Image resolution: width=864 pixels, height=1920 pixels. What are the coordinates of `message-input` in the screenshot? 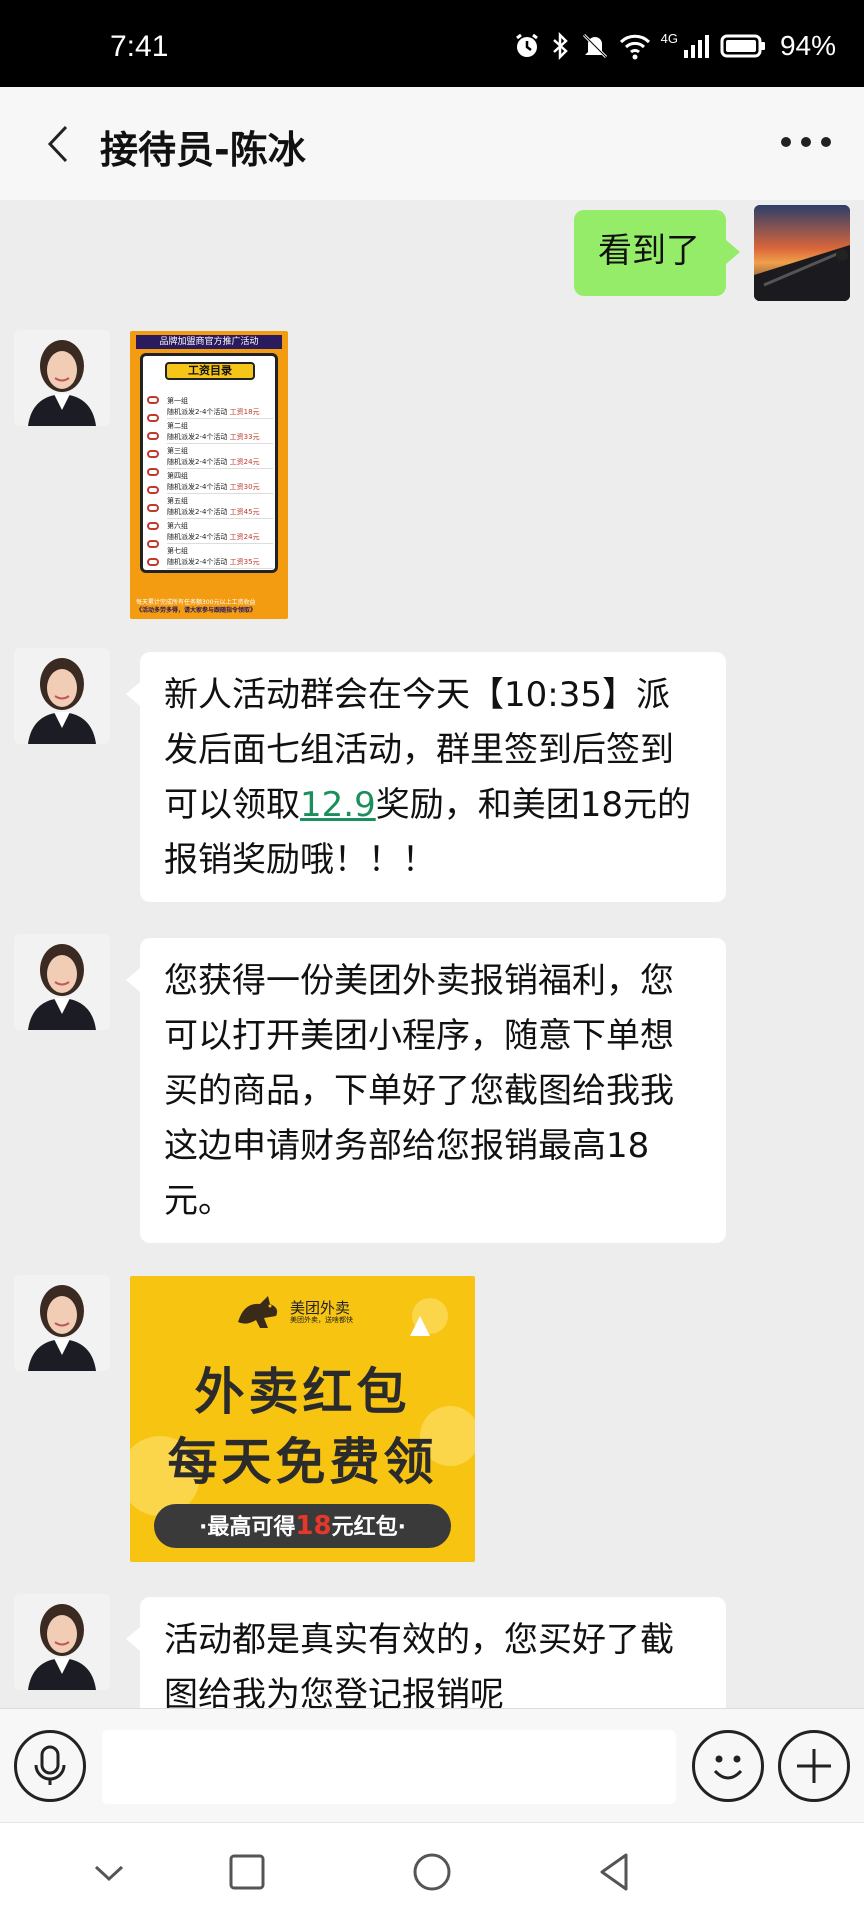 It's located at (389, 1767).